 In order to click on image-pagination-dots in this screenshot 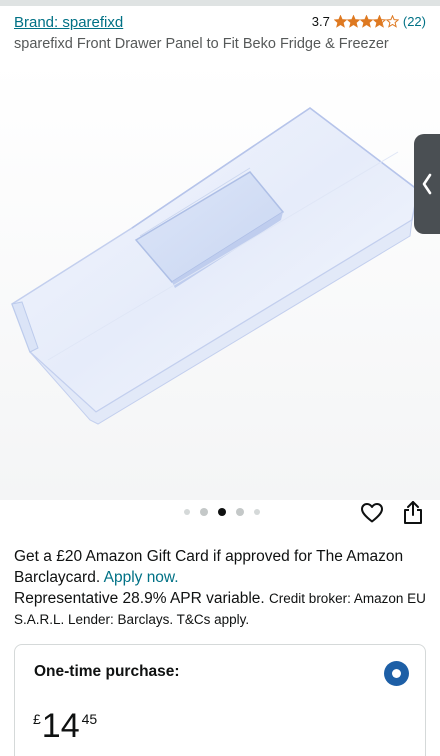, I will do `click(227, 512)`.